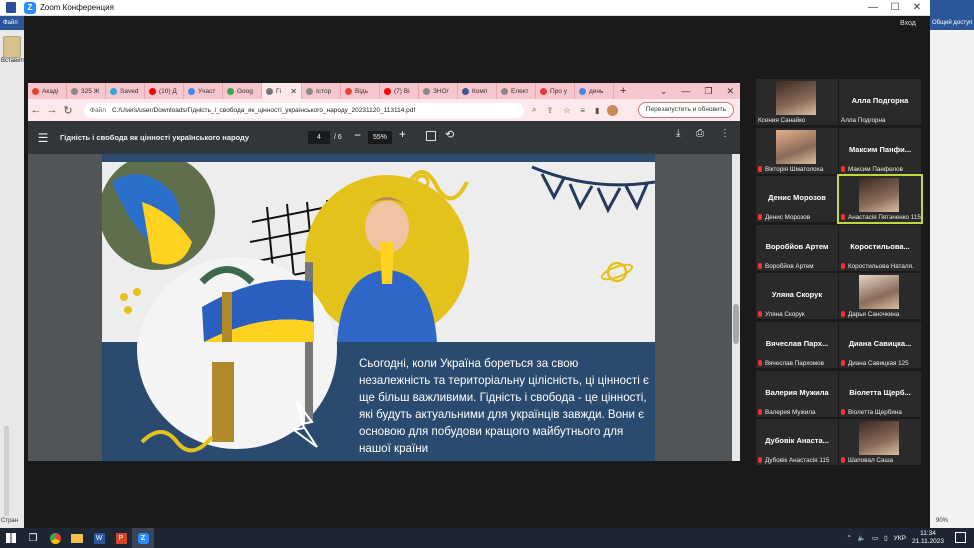 The width and height of the screenshot is (974, 548). I want to click on browser-tab: Участ, so click(203, 91).